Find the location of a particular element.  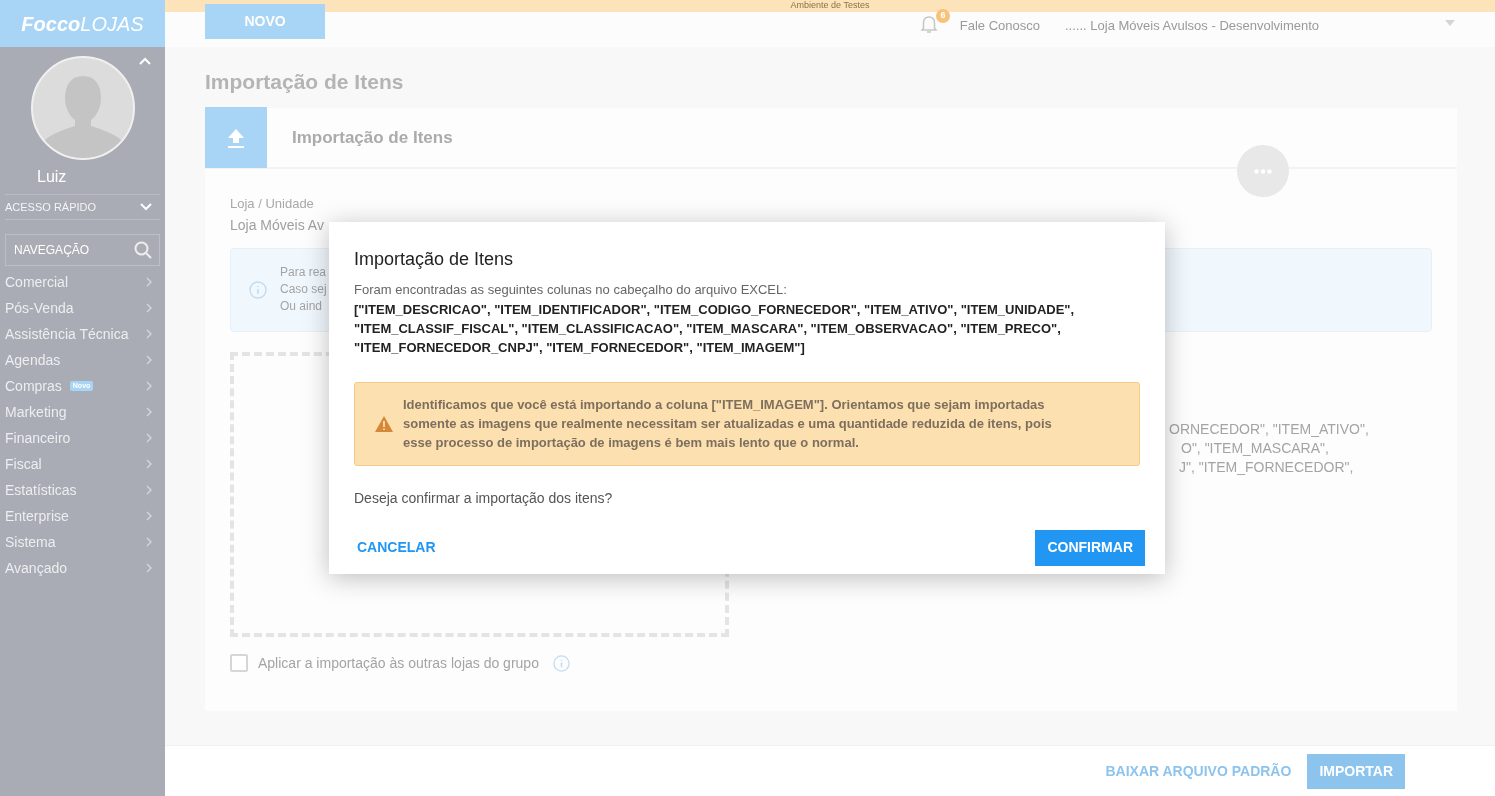

nav-item: Estatísticas is located at coordinates (82, 490).